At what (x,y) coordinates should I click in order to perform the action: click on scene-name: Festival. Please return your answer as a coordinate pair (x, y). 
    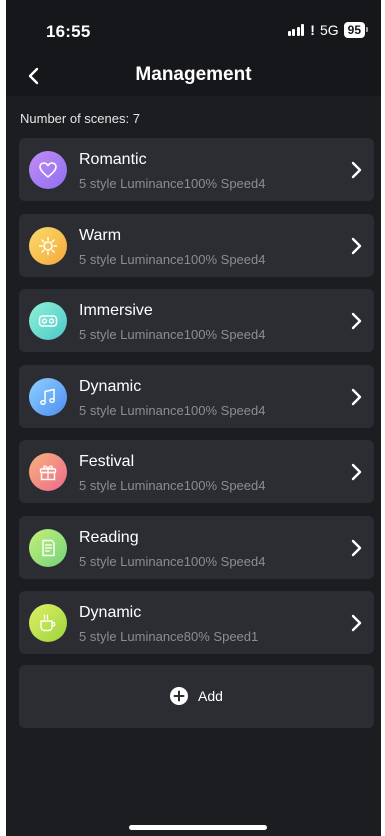
    Looking at the image, I should click on (107, 461).